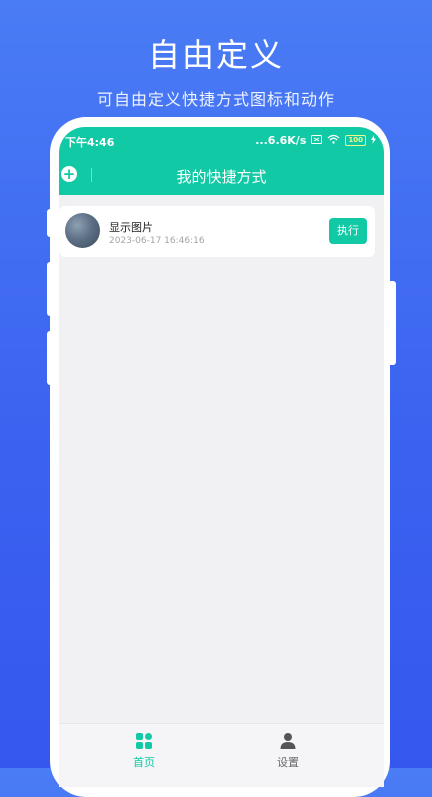  I want to click on status-bar: 下午4:46 ...6.6K/s 100, so click(221, 142).